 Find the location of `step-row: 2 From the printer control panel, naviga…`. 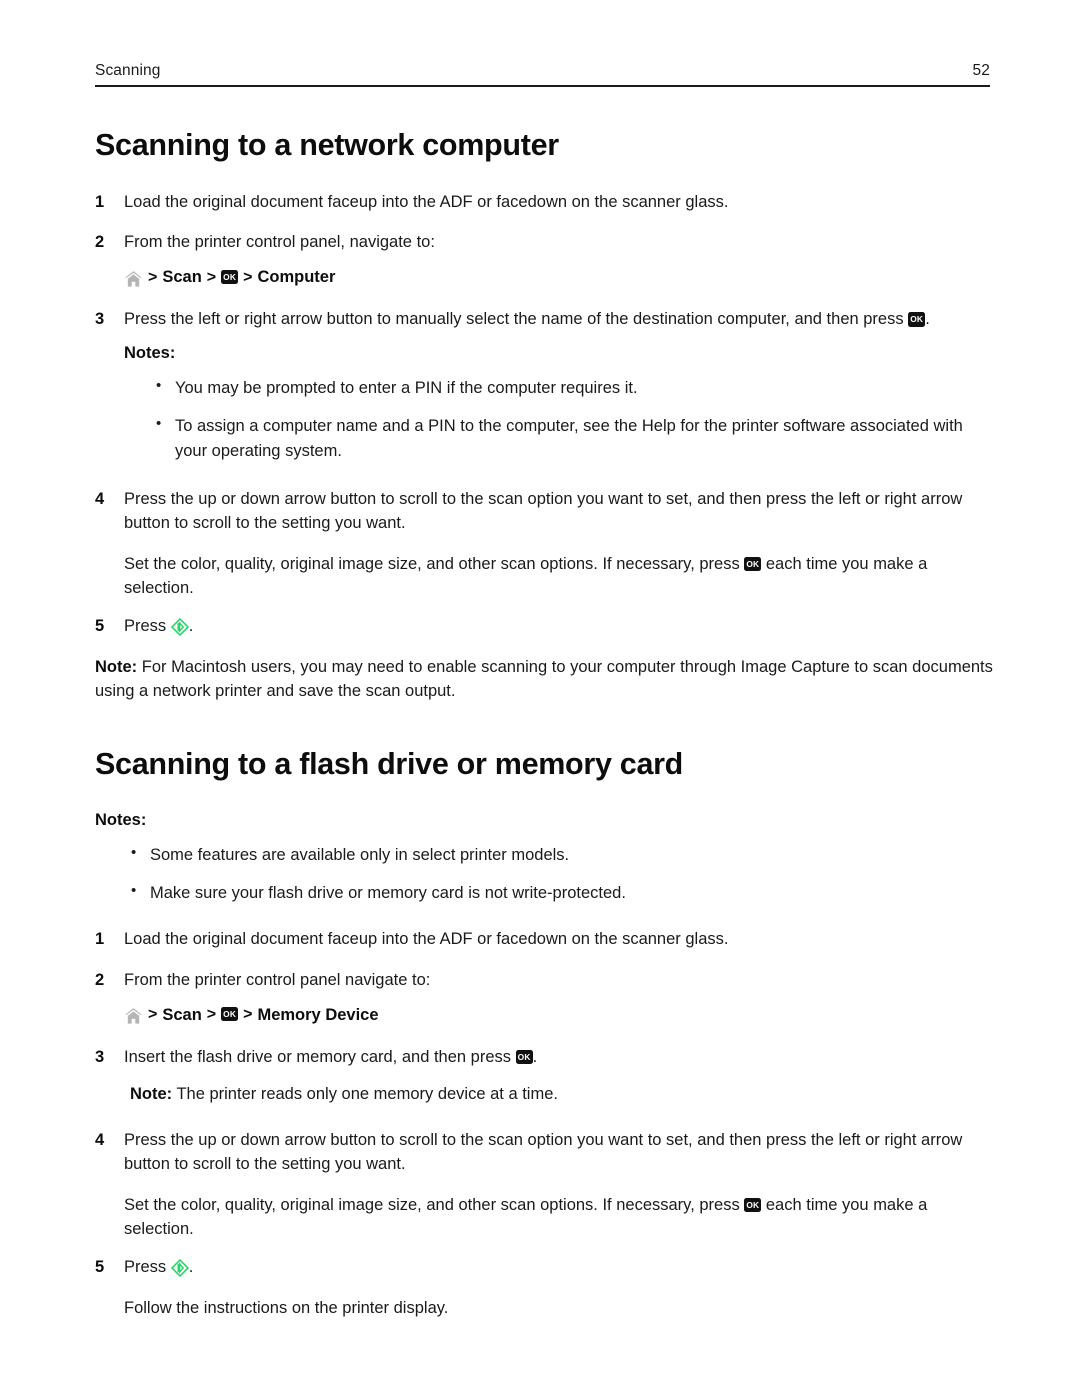

step-row: 2 From the printer control panel, naviga… is located at coordinates (545, 242).